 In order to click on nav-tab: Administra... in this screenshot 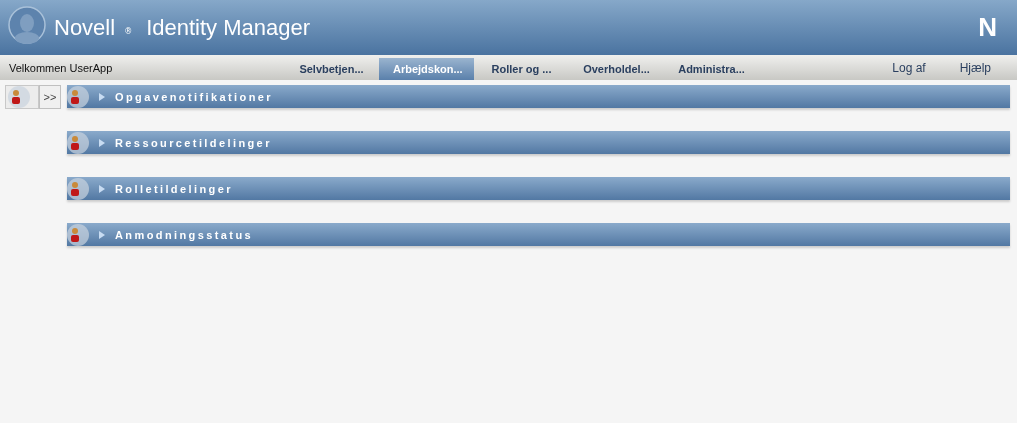, I will do `click(711, 69)`.